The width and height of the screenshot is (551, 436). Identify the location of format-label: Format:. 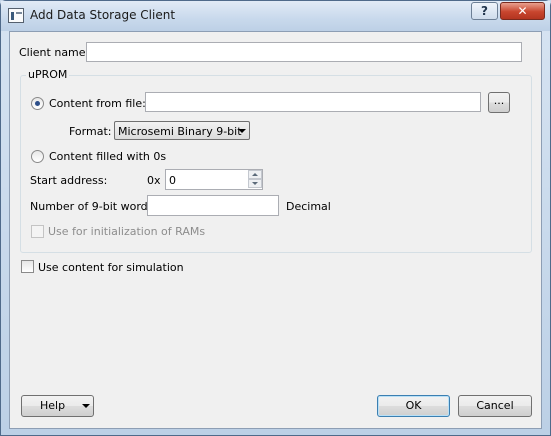
(90, 131).